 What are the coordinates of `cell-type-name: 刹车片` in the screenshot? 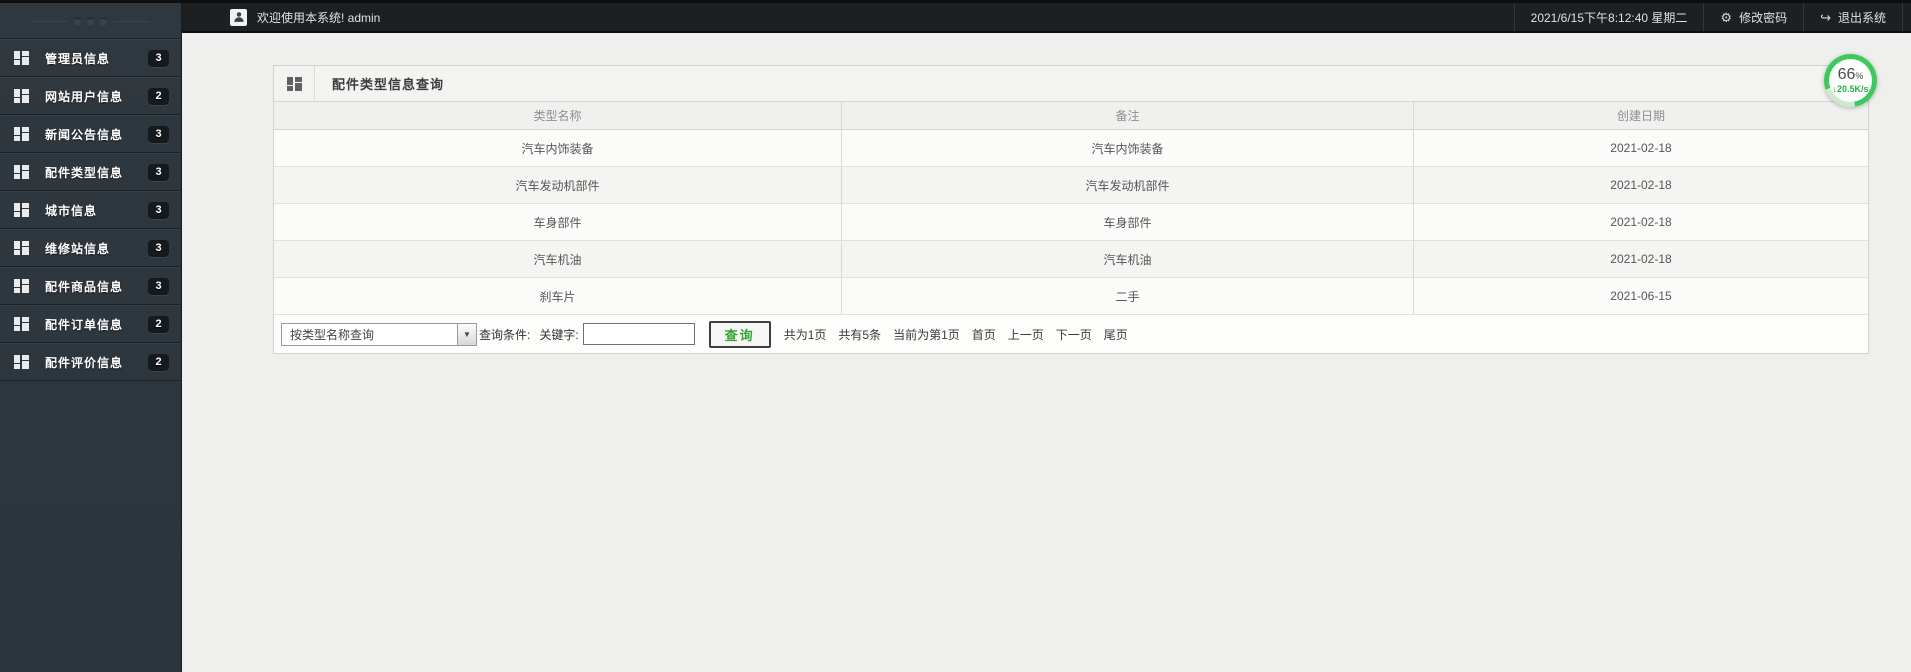 It's located at (557, 296).